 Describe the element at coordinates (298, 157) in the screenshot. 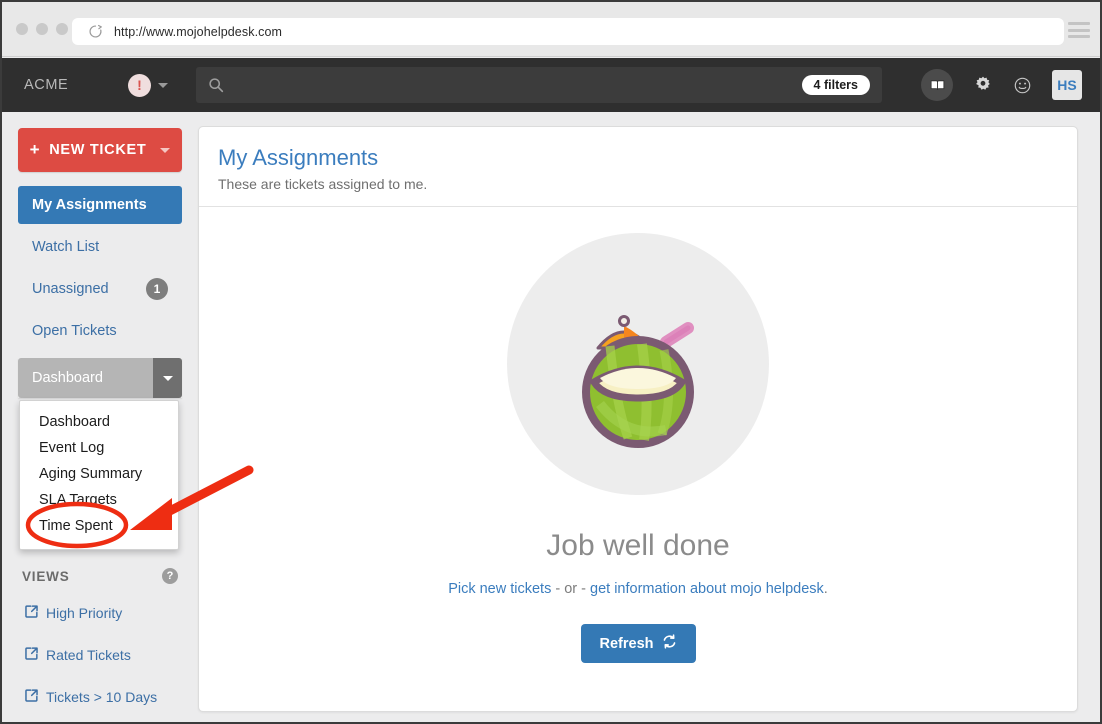

I see `page-title: My Assignments` at that location.